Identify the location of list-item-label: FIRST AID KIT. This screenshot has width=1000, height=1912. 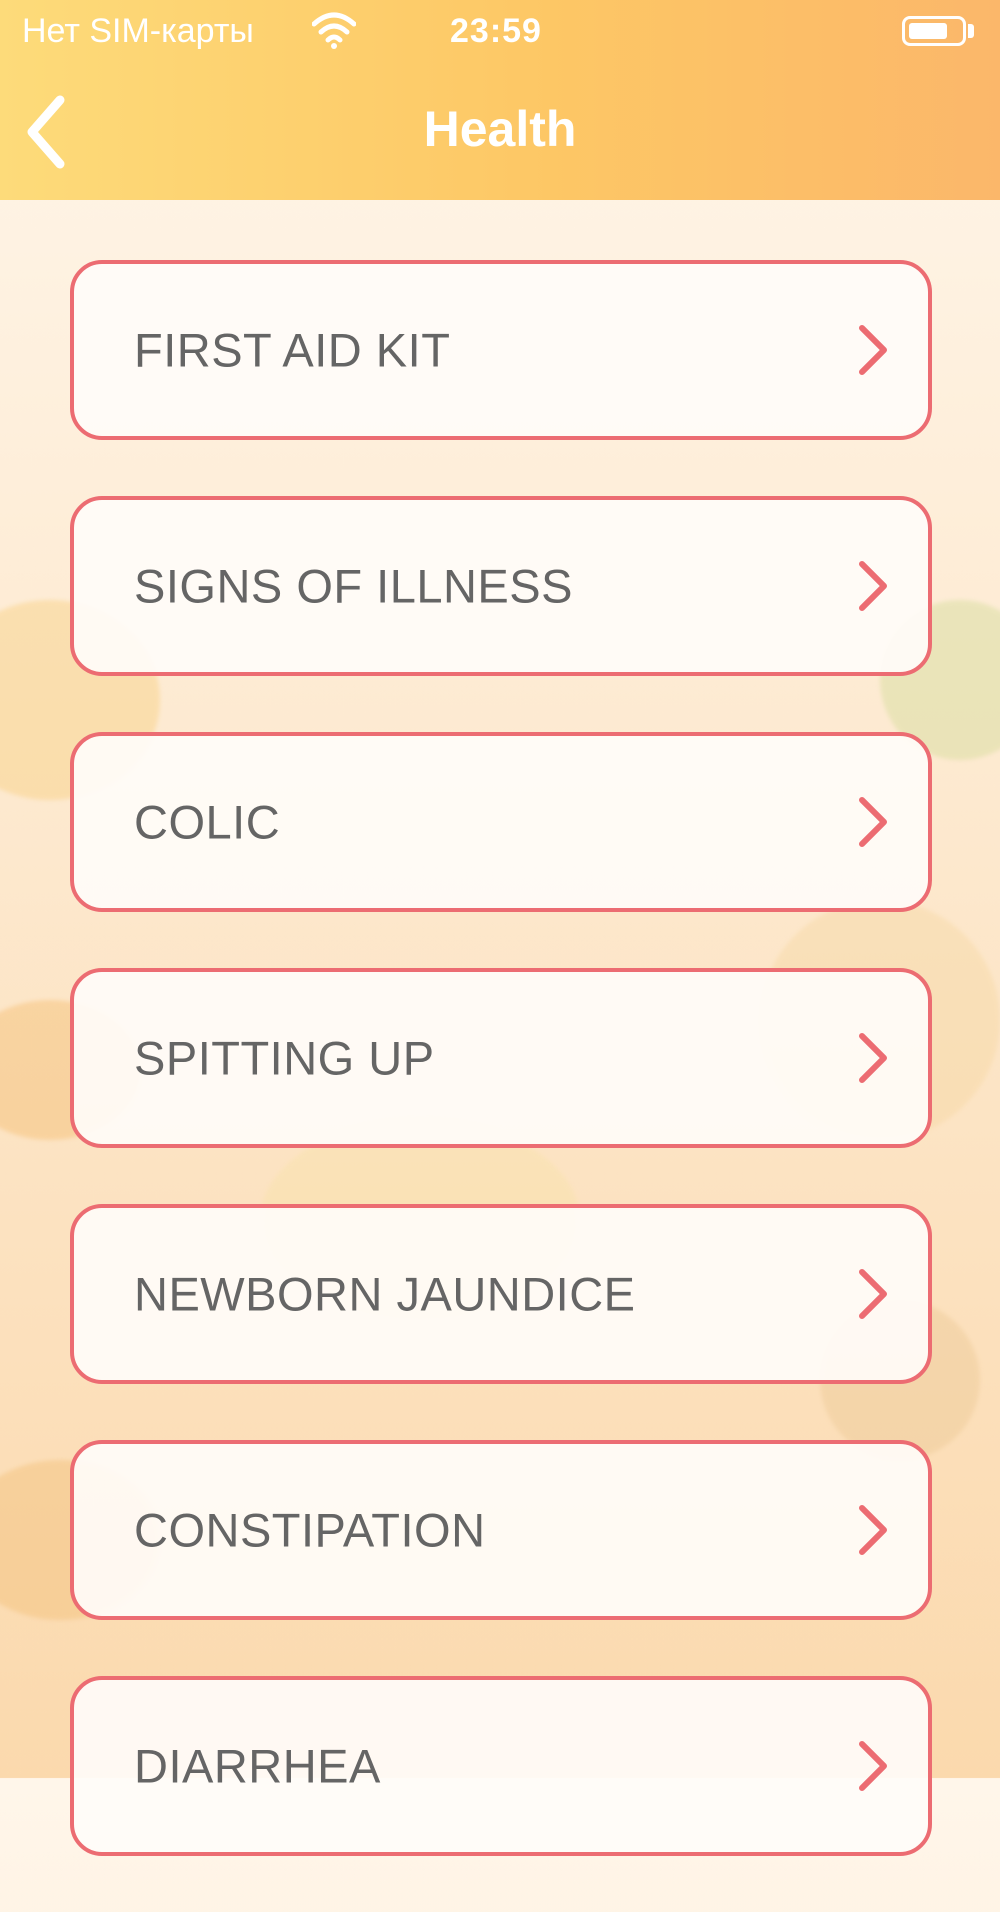
(292, 350).